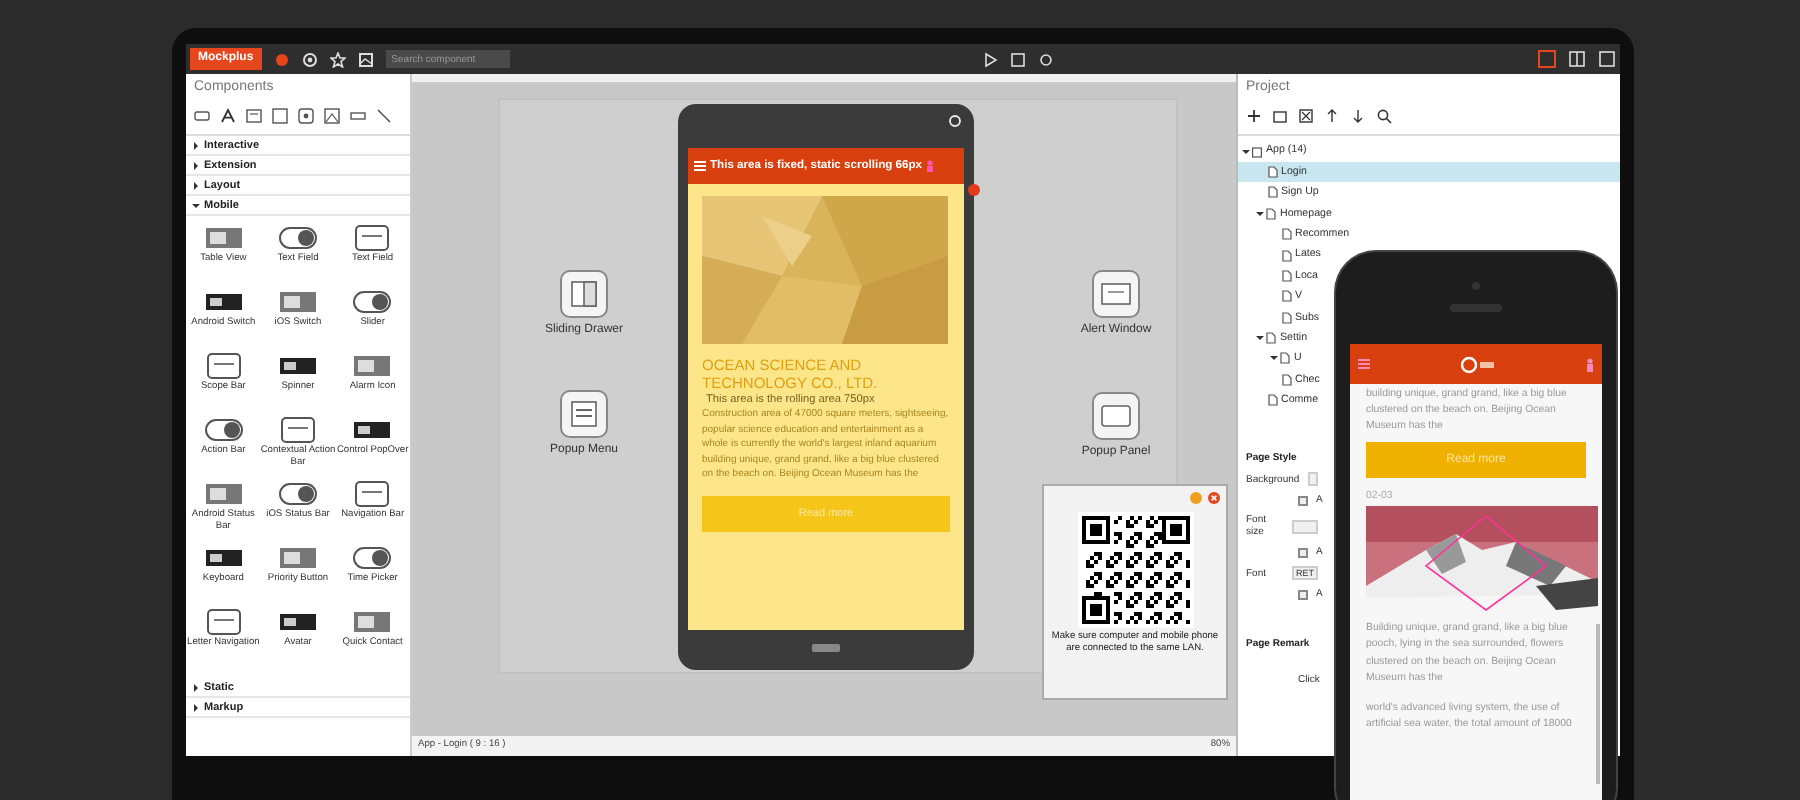  What do you see at coordinates (1246, 151) in the screenshot?
I see `caret-icon` at bounding box center [1246, 151].